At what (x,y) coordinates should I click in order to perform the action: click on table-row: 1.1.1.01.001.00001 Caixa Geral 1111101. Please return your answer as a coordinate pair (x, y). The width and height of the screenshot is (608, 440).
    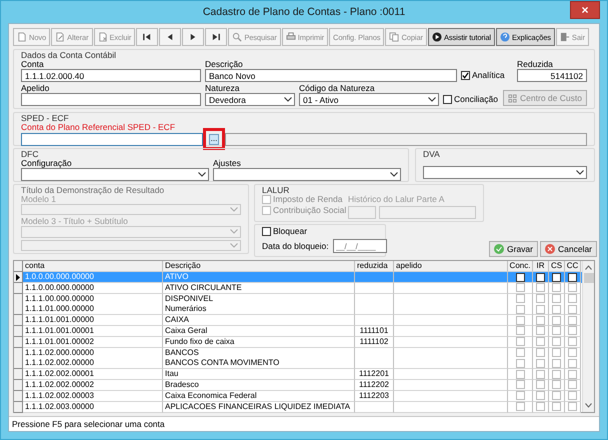
    Looking at the image, I should click on (298, 331).